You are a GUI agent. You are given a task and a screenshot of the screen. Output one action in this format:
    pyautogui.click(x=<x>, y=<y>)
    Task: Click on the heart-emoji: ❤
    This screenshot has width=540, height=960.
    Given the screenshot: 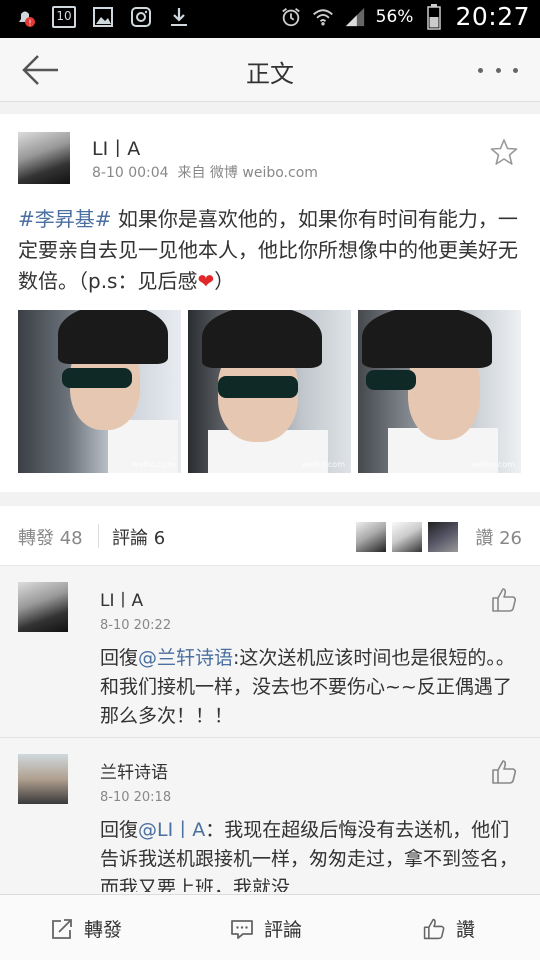 What is the action you would take?
    pyautogui.click(x=206, y=281)
    